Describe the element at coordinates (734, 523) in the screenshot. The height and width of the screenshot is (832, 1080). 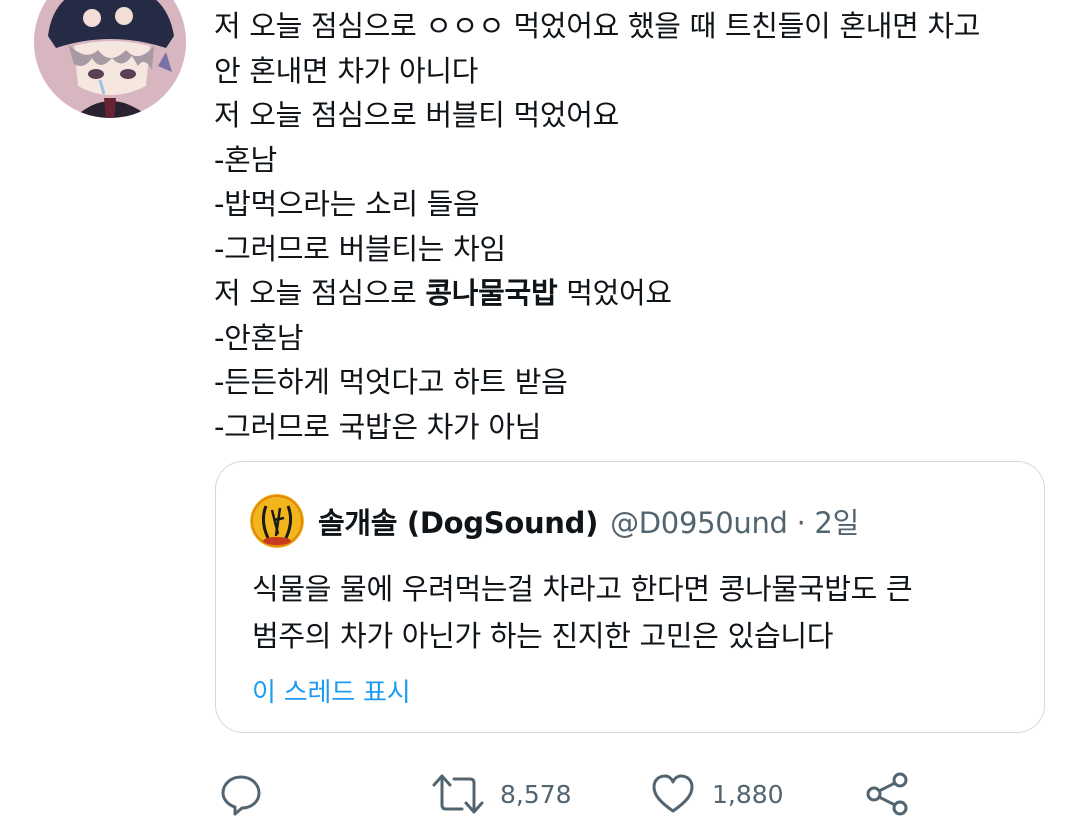
I see `quoted-author-handle: @D0950und · 2일` at that location.